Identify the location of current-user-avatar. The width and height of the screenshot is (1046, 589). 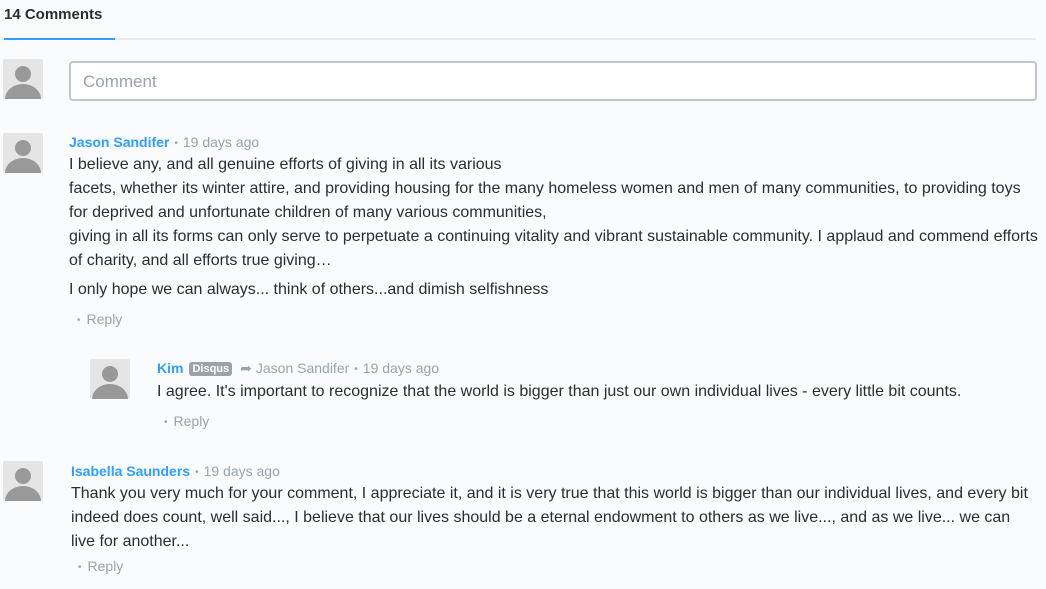
(23, 79).